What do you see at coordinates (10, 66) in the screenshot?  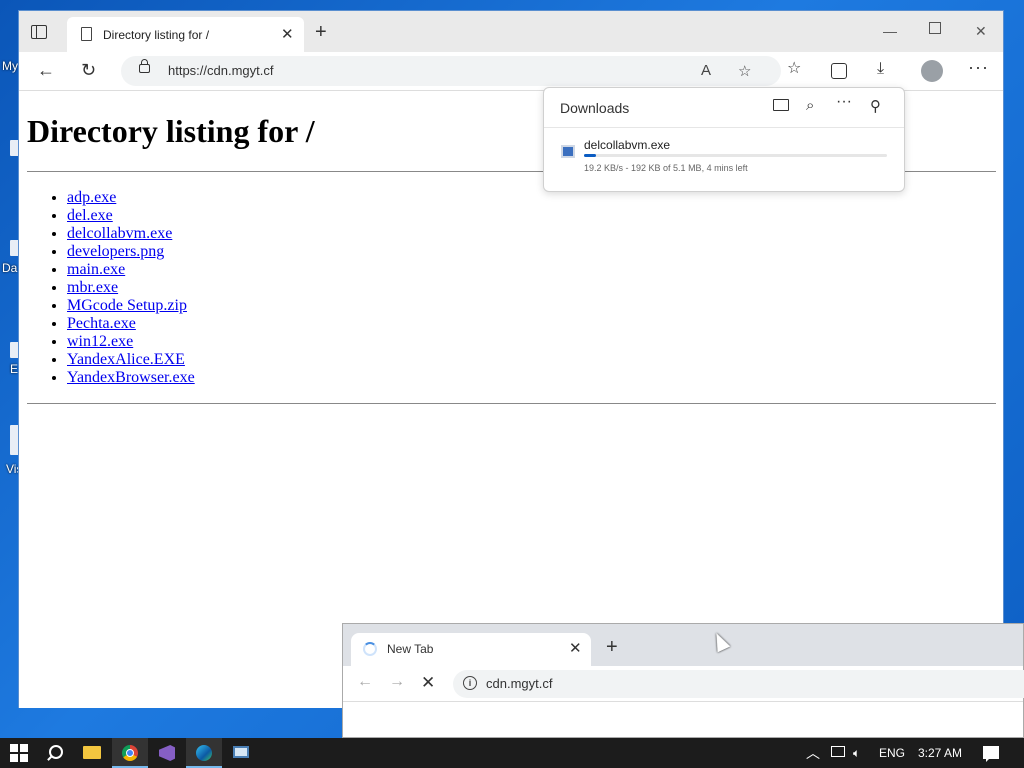 I see `desktop-icon-label-1: My` at bounding box center [10, 66].